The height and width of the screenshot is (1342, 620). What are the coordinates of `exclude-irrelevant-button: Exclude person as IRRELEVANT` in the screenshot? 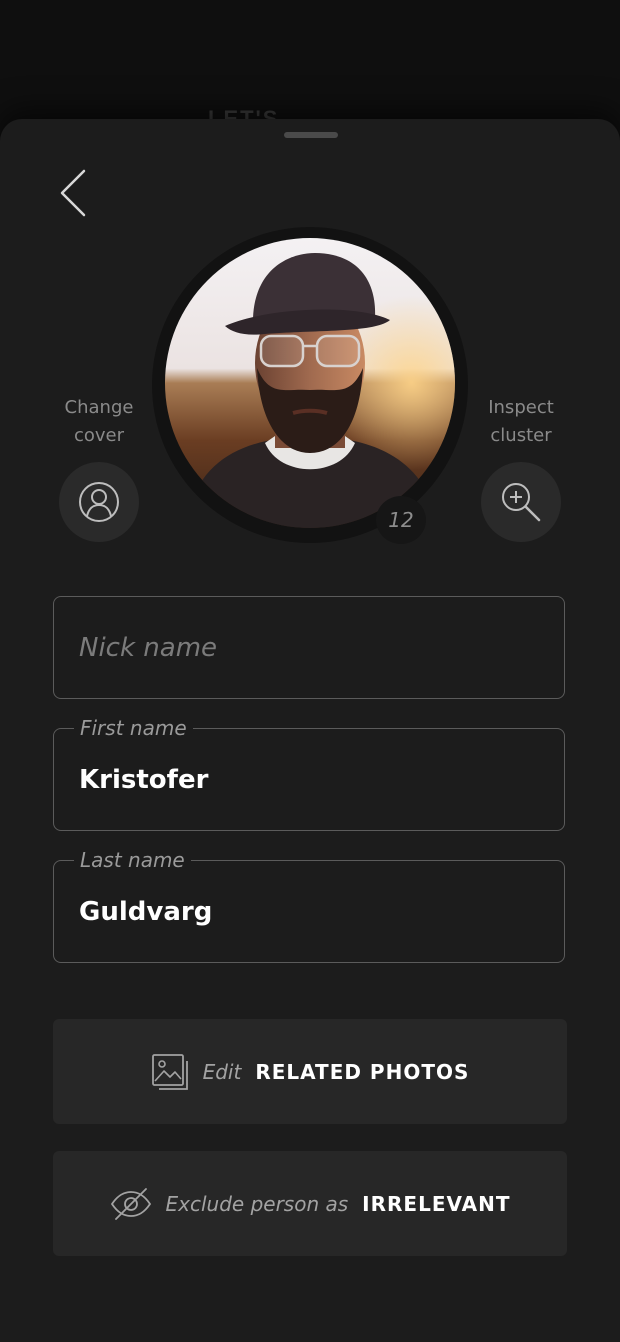 It's located at (310, 1203).